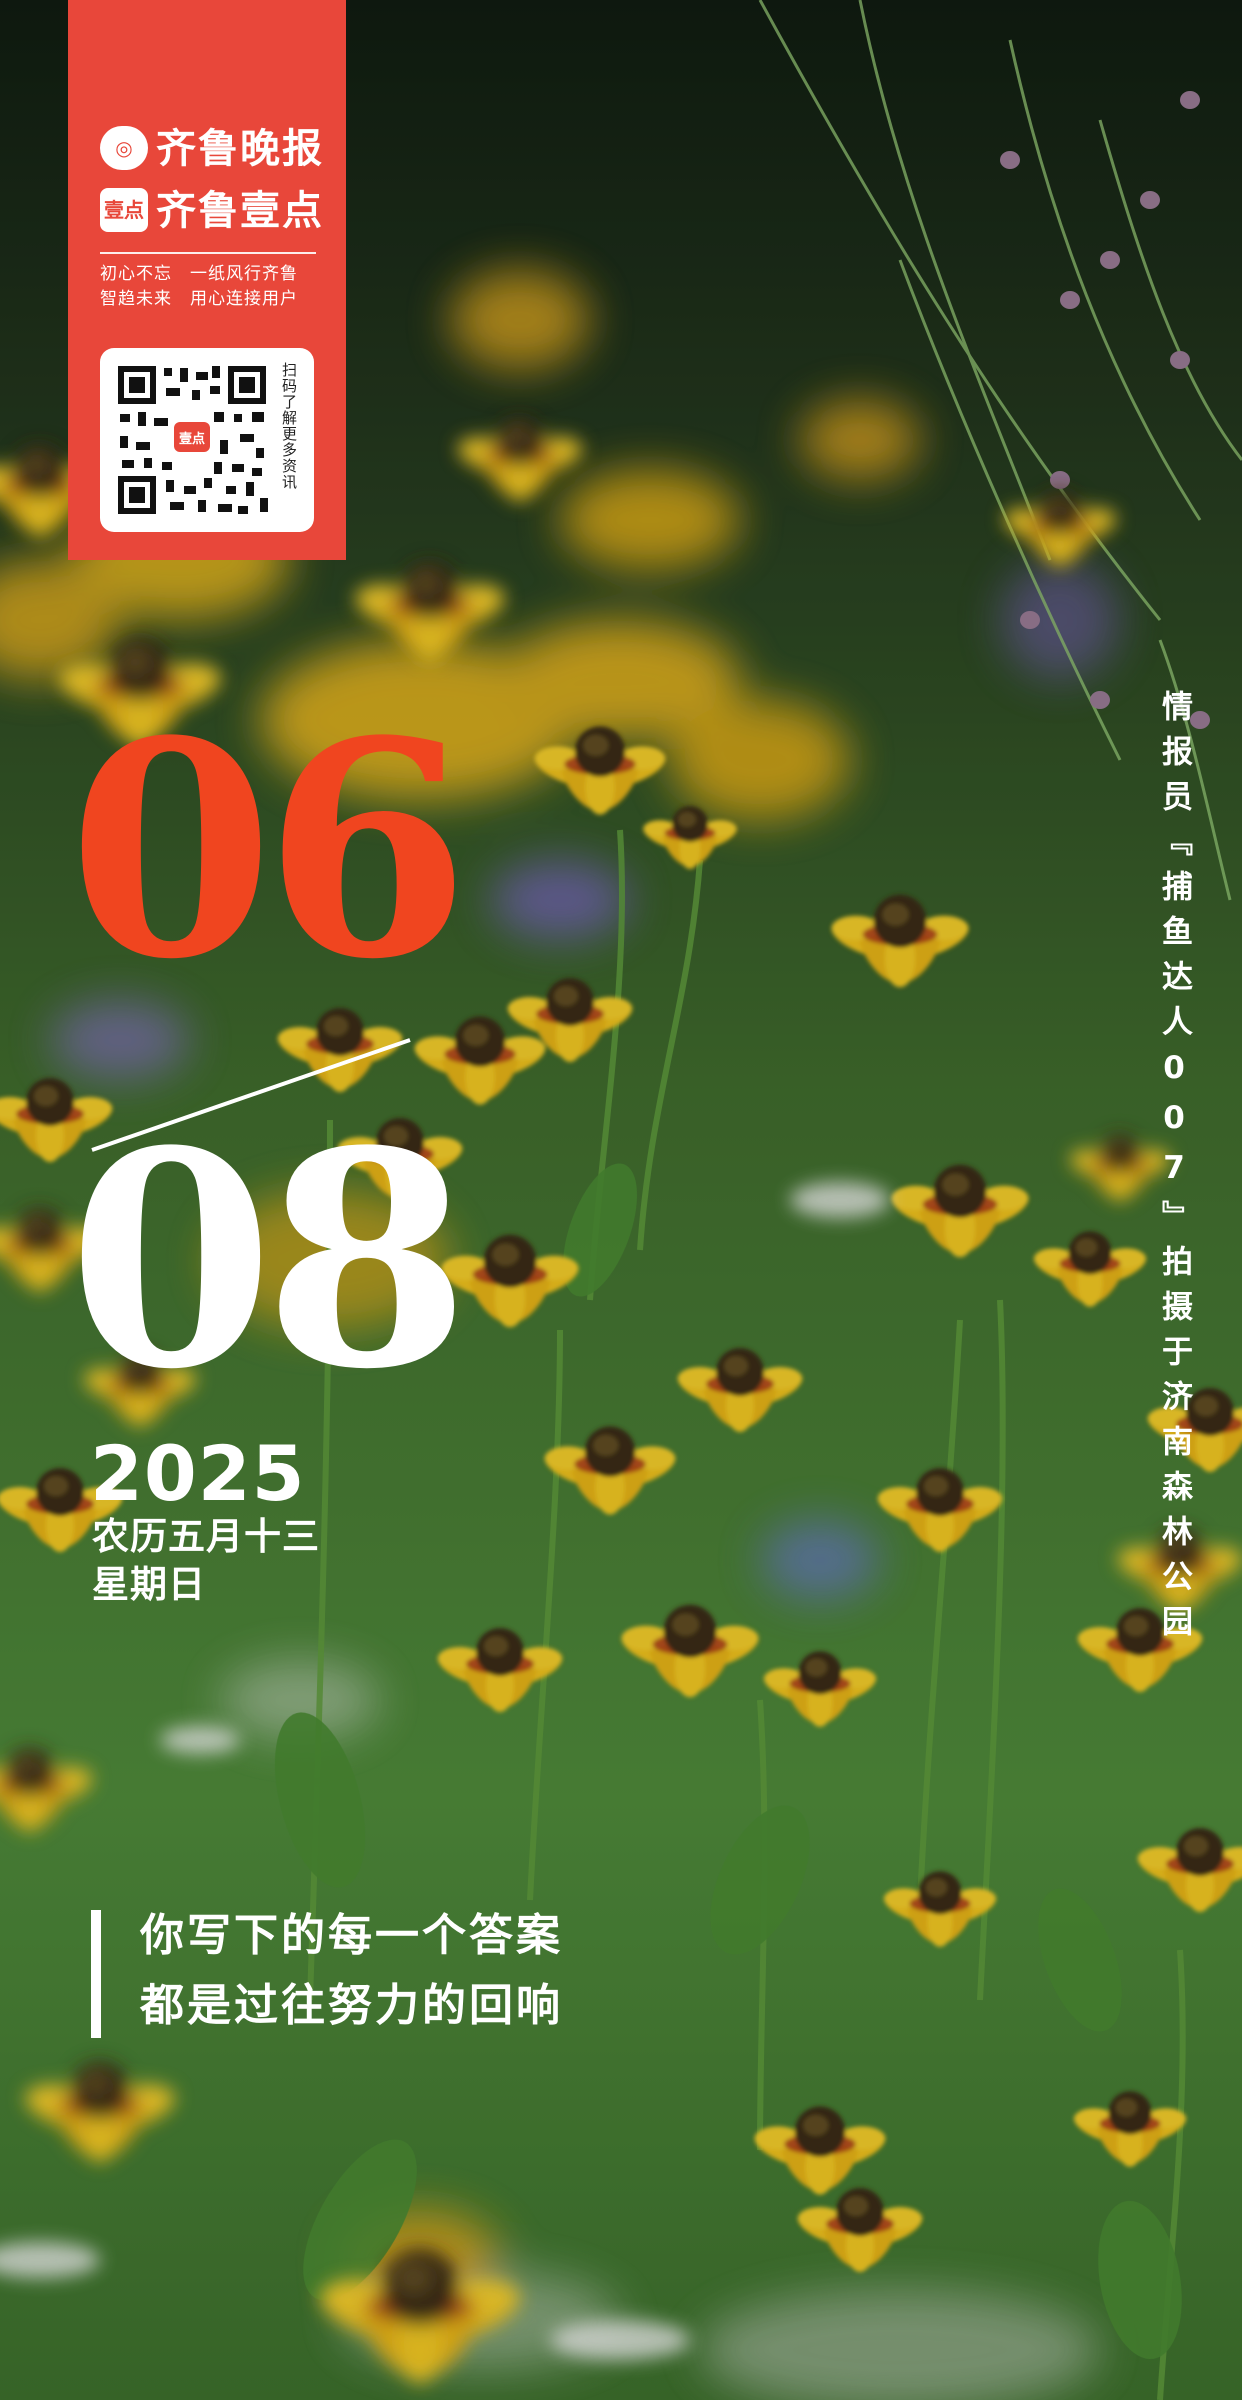  Describe the element at coordinates (289, 426) in the screenshot. I see `qr-caption: 扫码了解更多资讯` at that location.